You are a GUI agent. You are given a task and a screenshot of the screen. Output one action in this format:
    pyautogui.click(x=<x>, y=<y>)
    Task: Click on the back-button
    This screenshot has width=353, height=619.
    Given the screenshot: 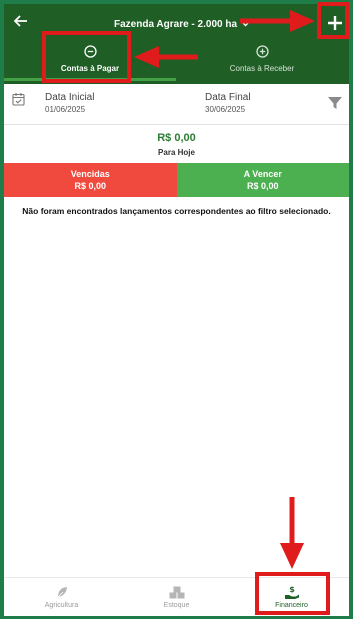 What is the action you would take?
    pyautogui.click(x=21, y=23)
    